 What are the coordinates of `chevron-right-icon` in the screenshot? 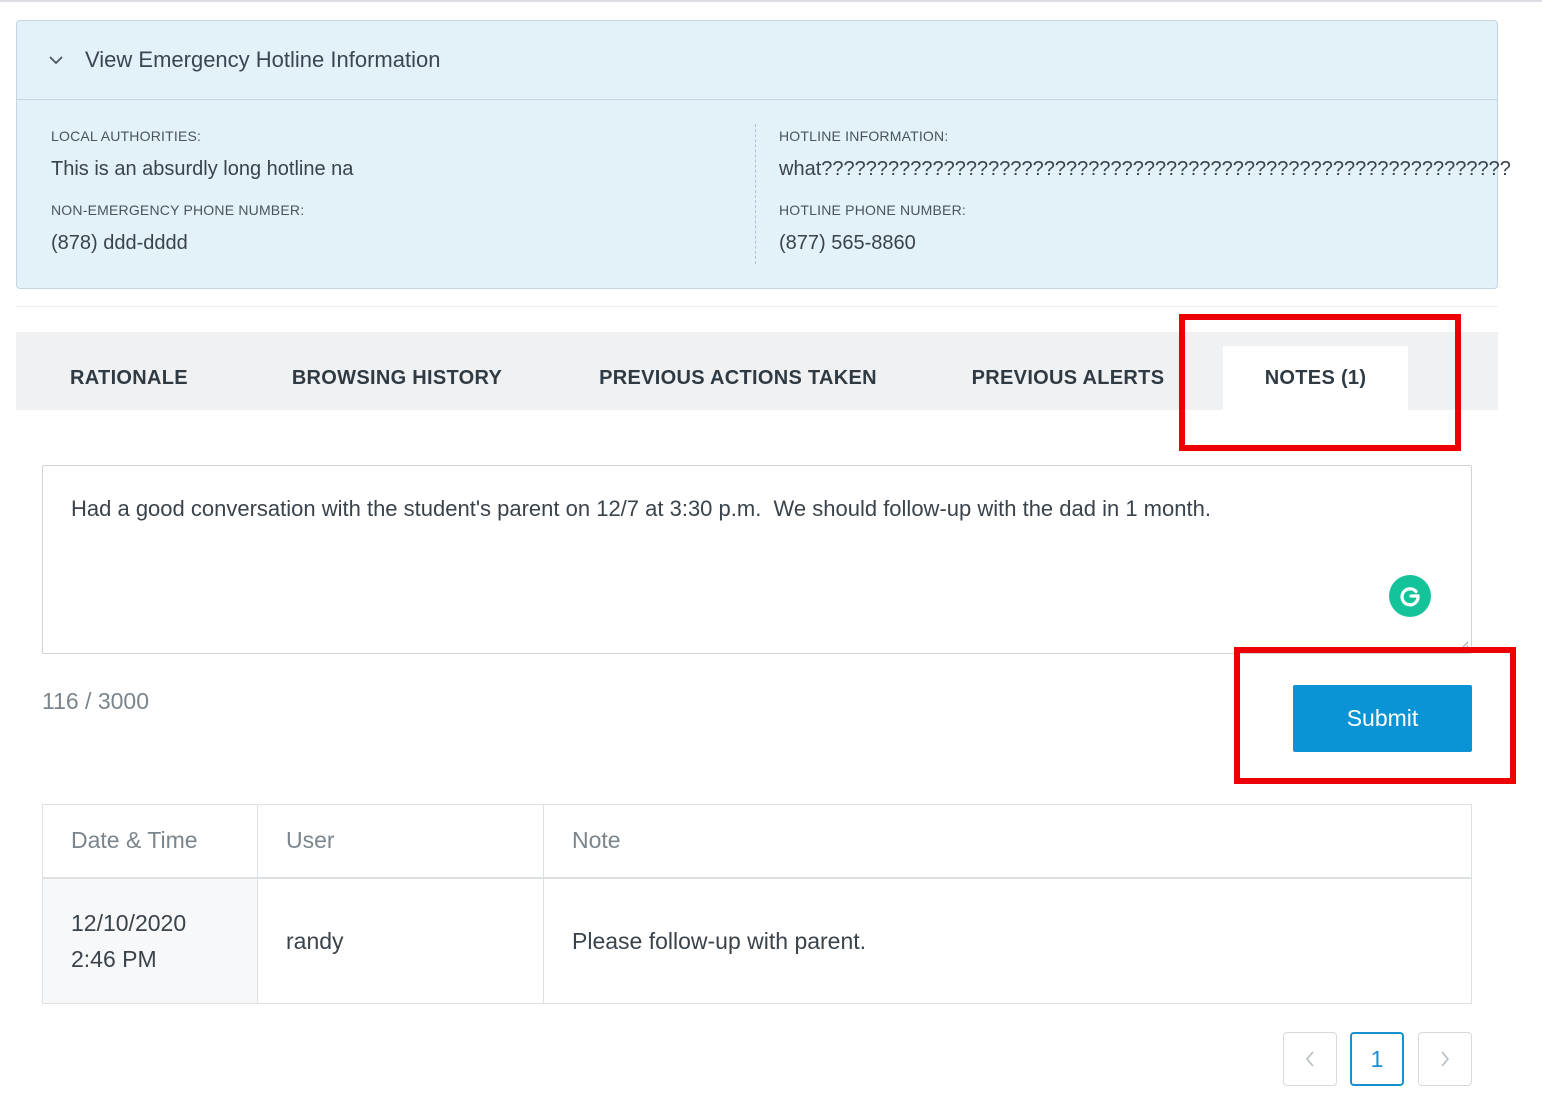 It's located at (1445, 1059).